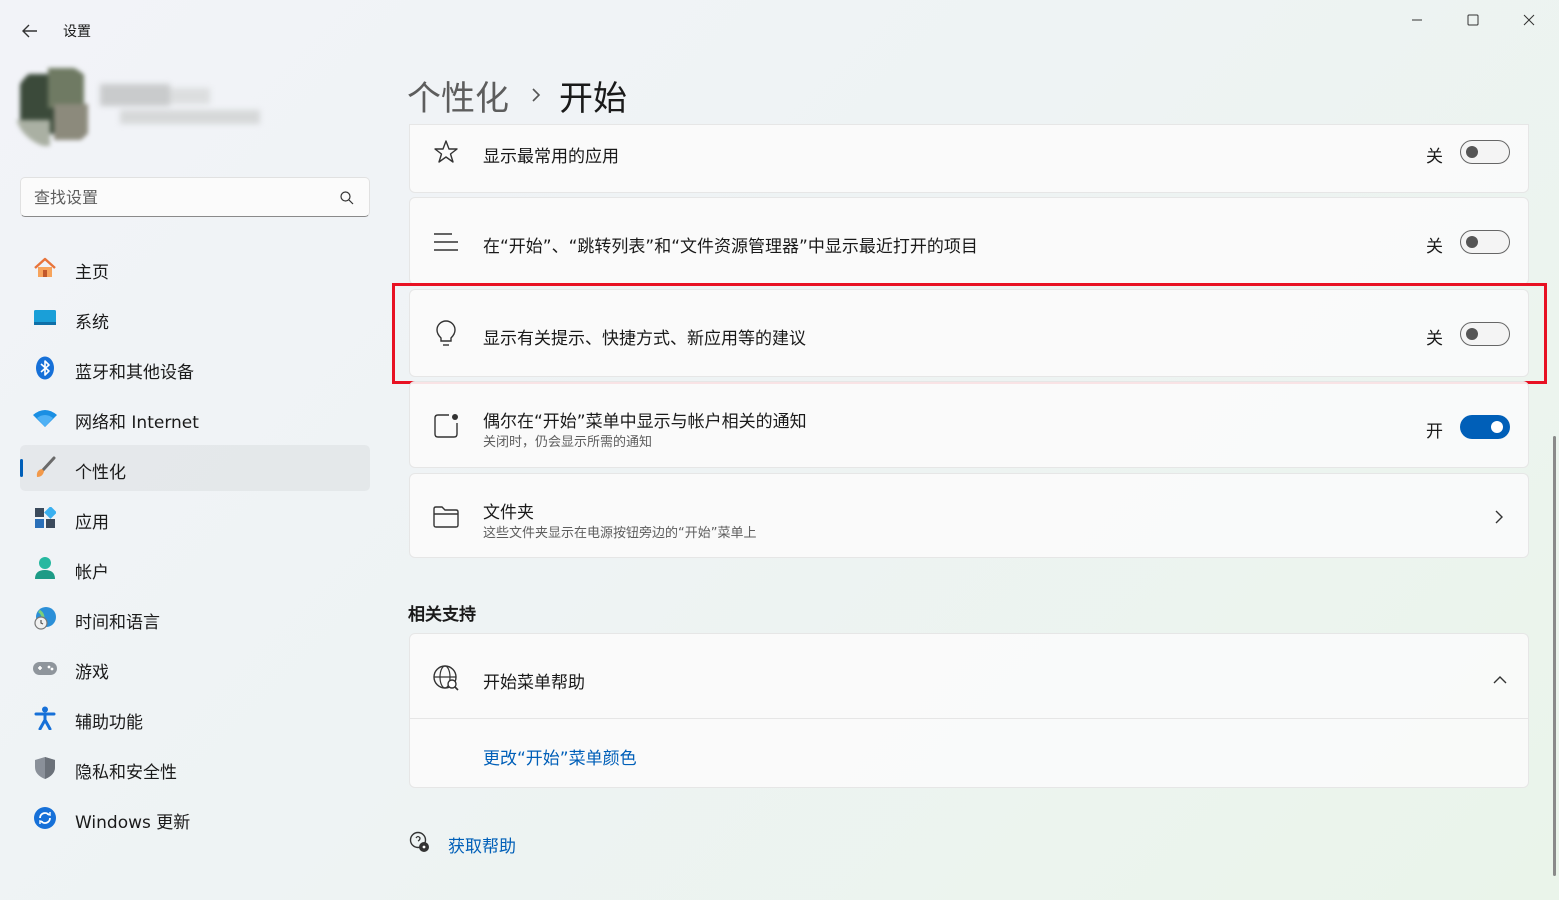 The image size is (1559, 900). I want to click on breadcrumb: 个性化 开始, so click(517, 95).